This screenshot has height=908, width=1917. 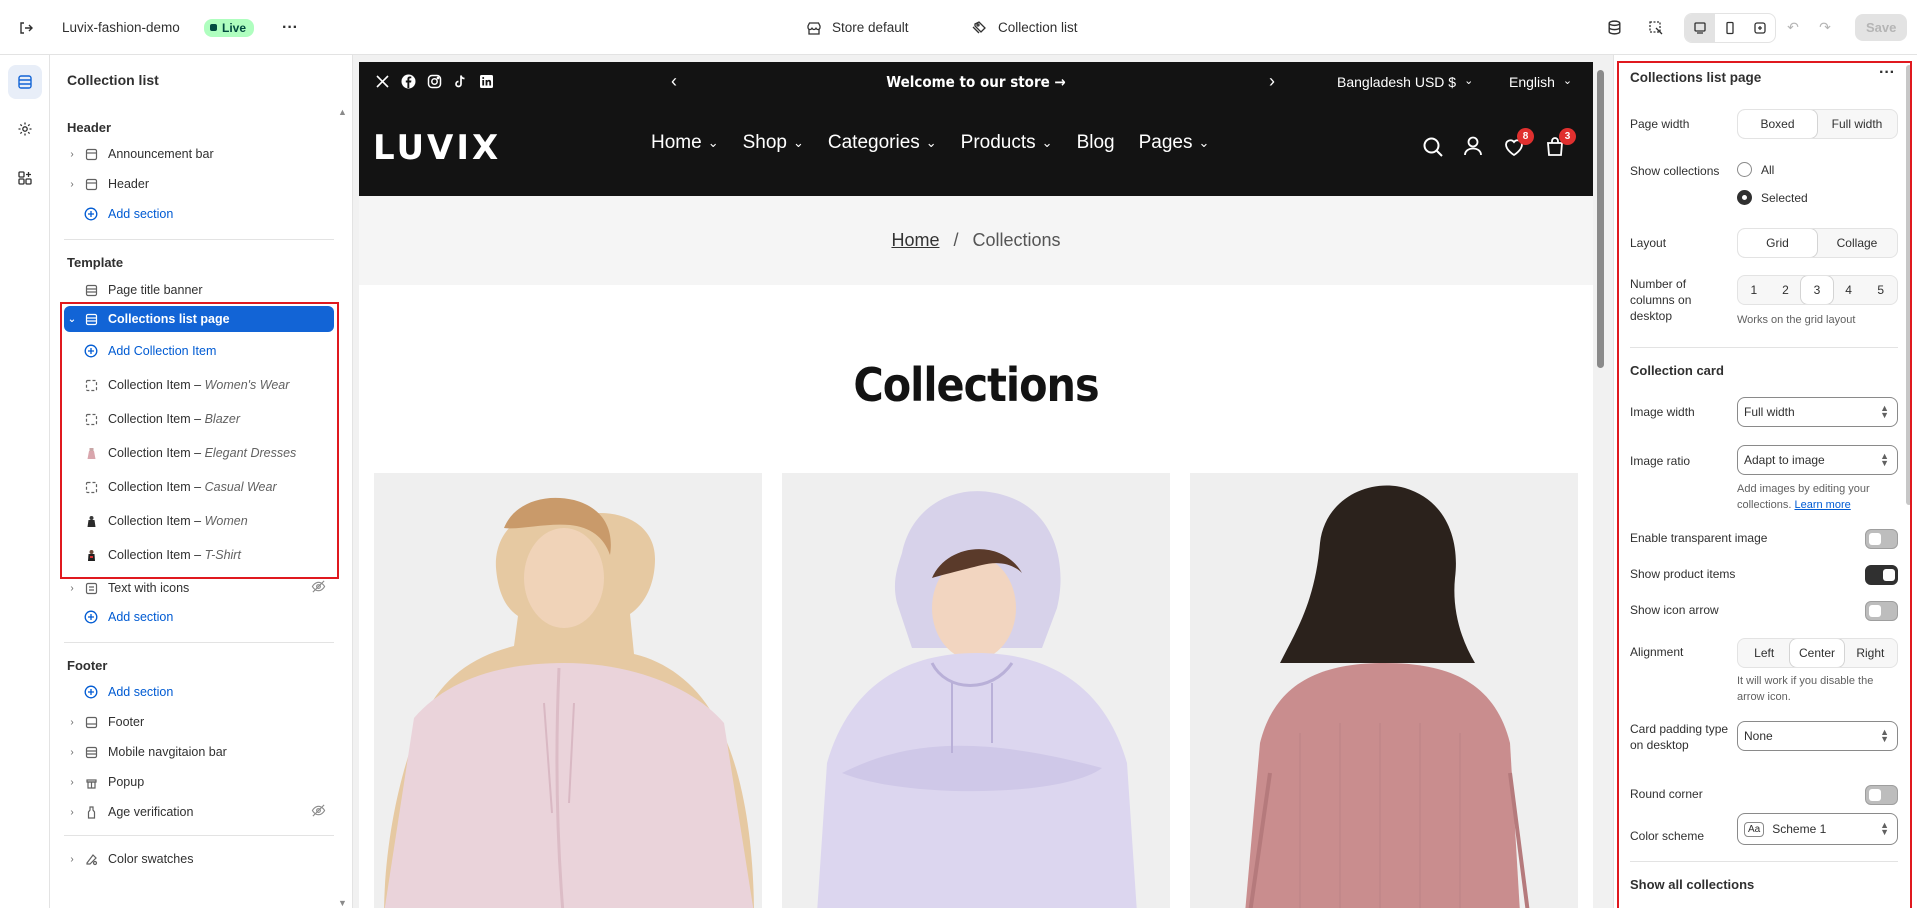 What do you see at coordinates (207, 555) in the screenshot?
I see `collection-item-row: Collection Item – T-Shirt` at bounding box center [207, 555].